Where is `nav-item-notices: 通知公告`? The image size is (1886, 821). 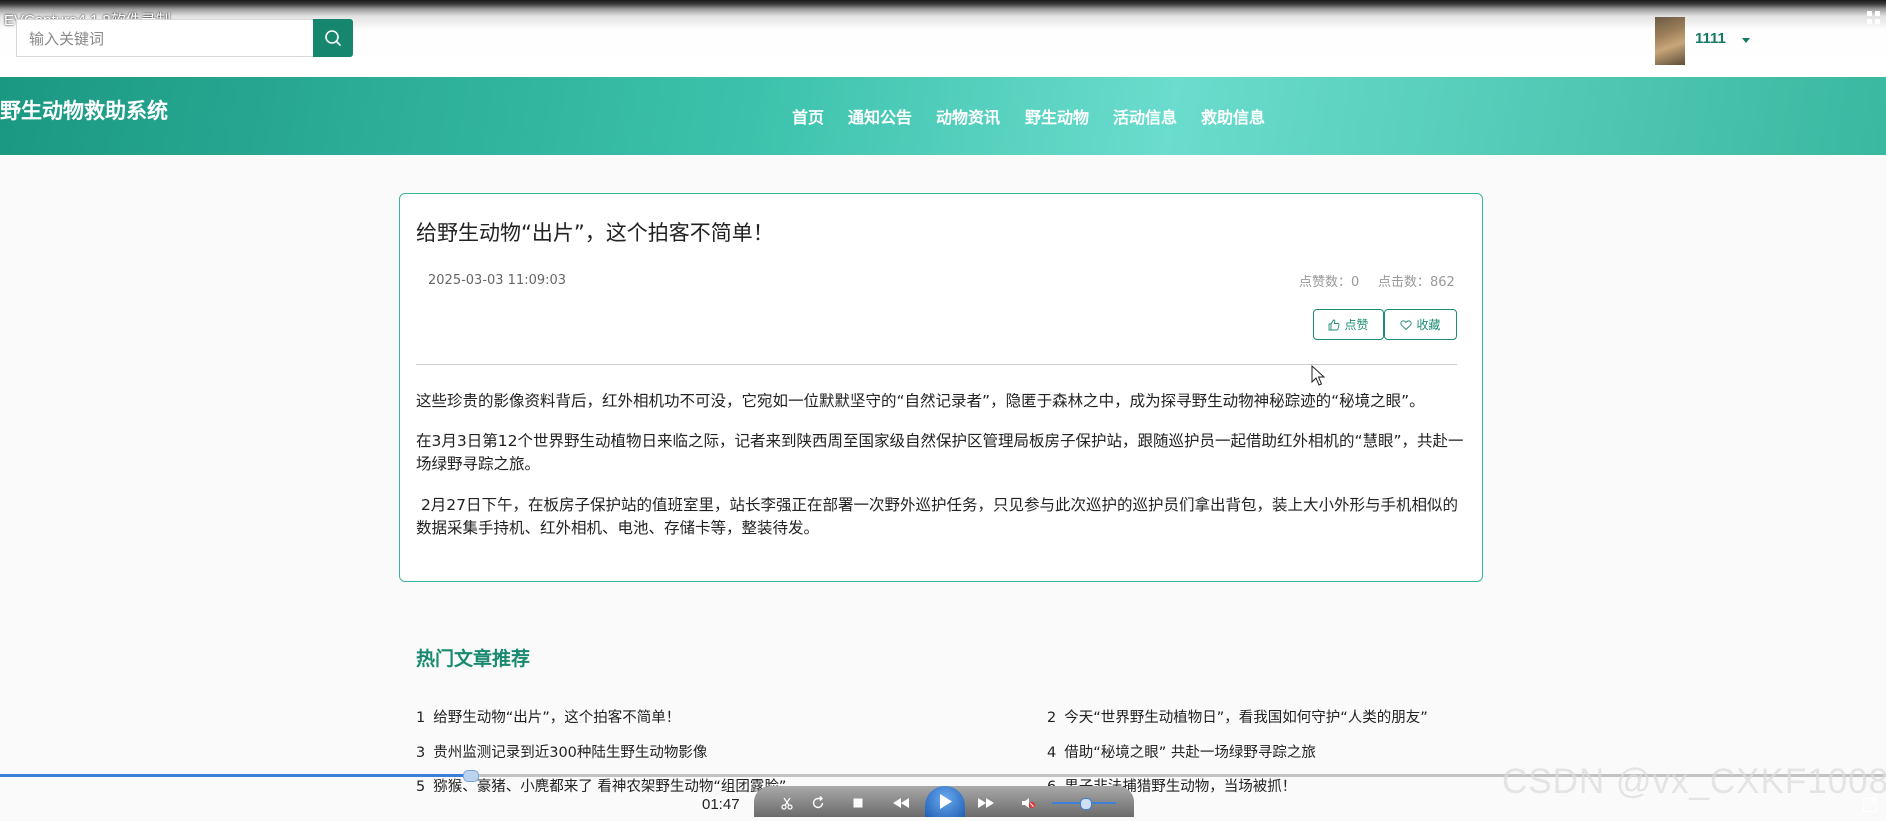 nav-item-notices: 通知公告 is located at coordinates (880, 116).